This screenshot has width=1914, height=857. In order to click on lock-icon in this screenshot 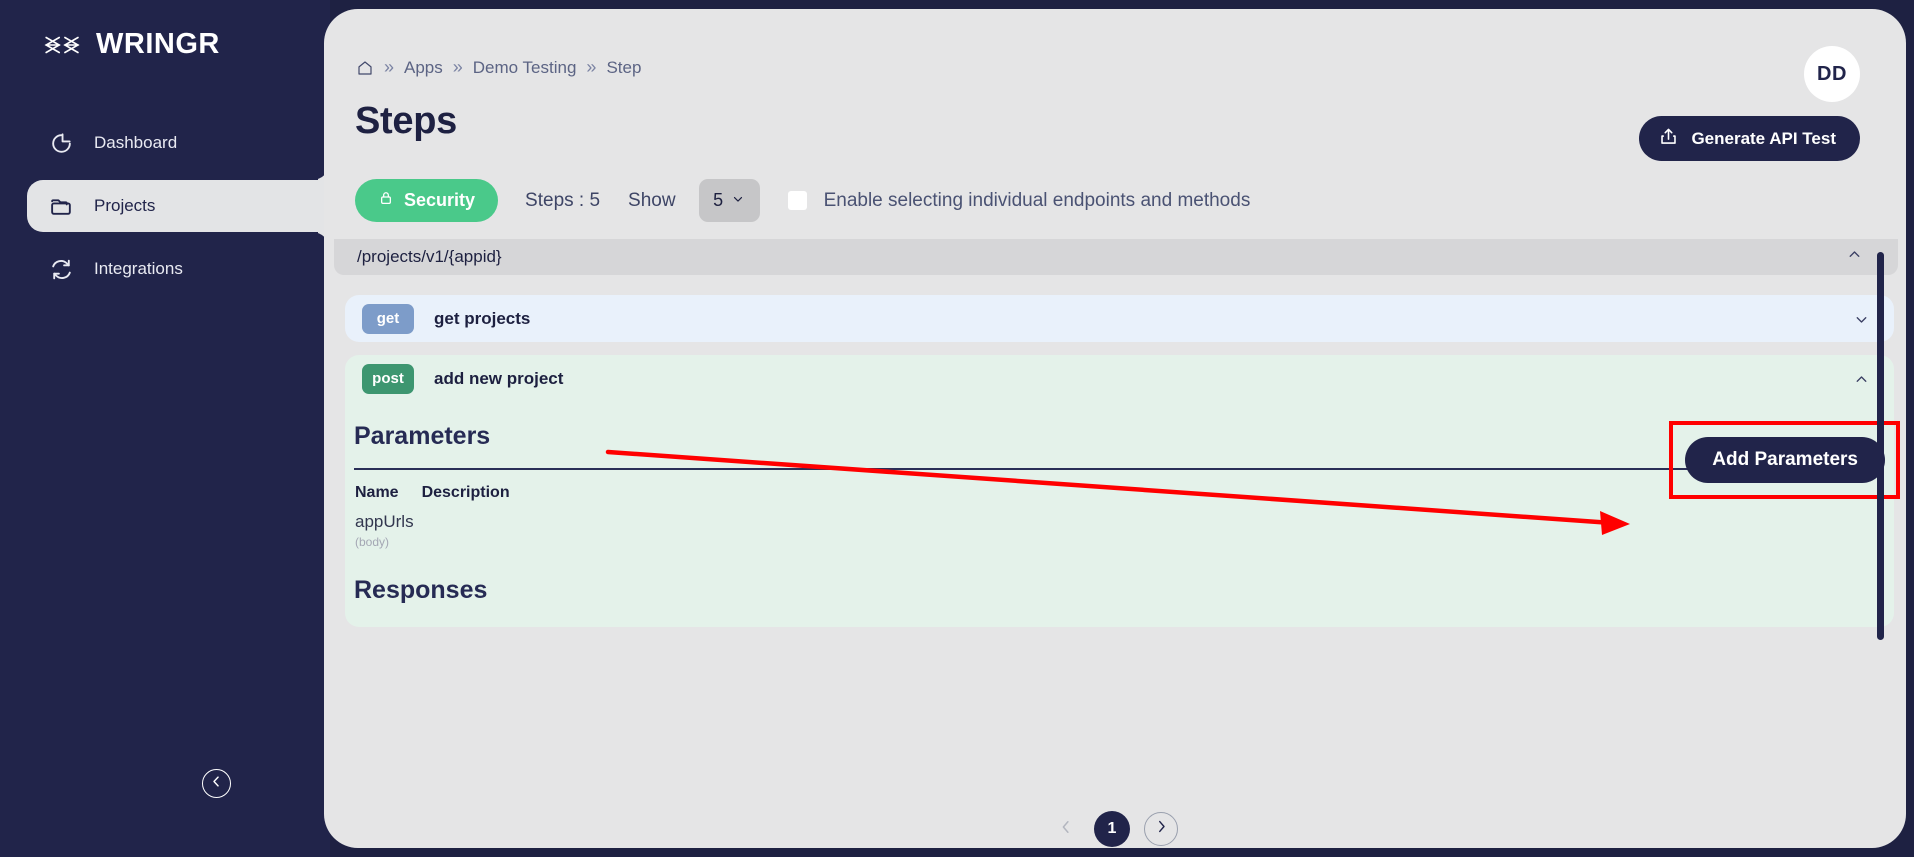, I will do `click(386, 200)`.